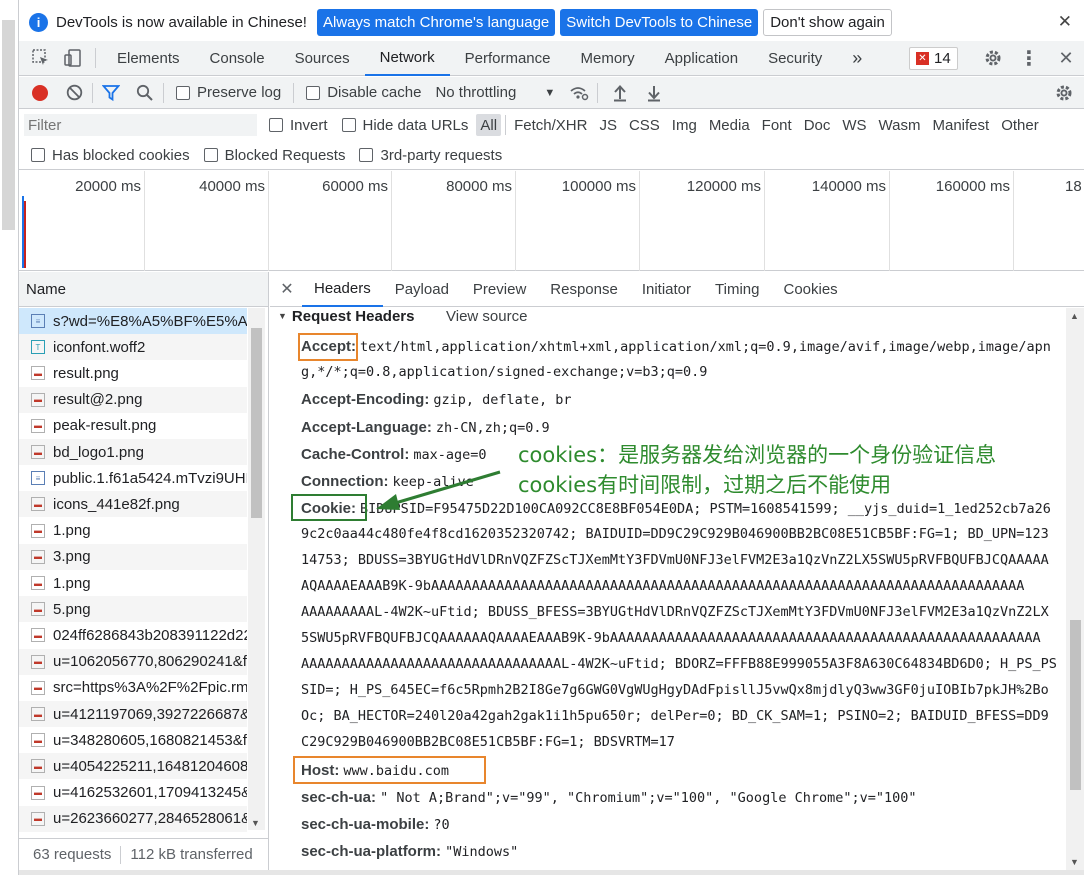 The width and height of the screenshot is (1084, 875). I want to click on view-source-link: View source, so click(486, 316).